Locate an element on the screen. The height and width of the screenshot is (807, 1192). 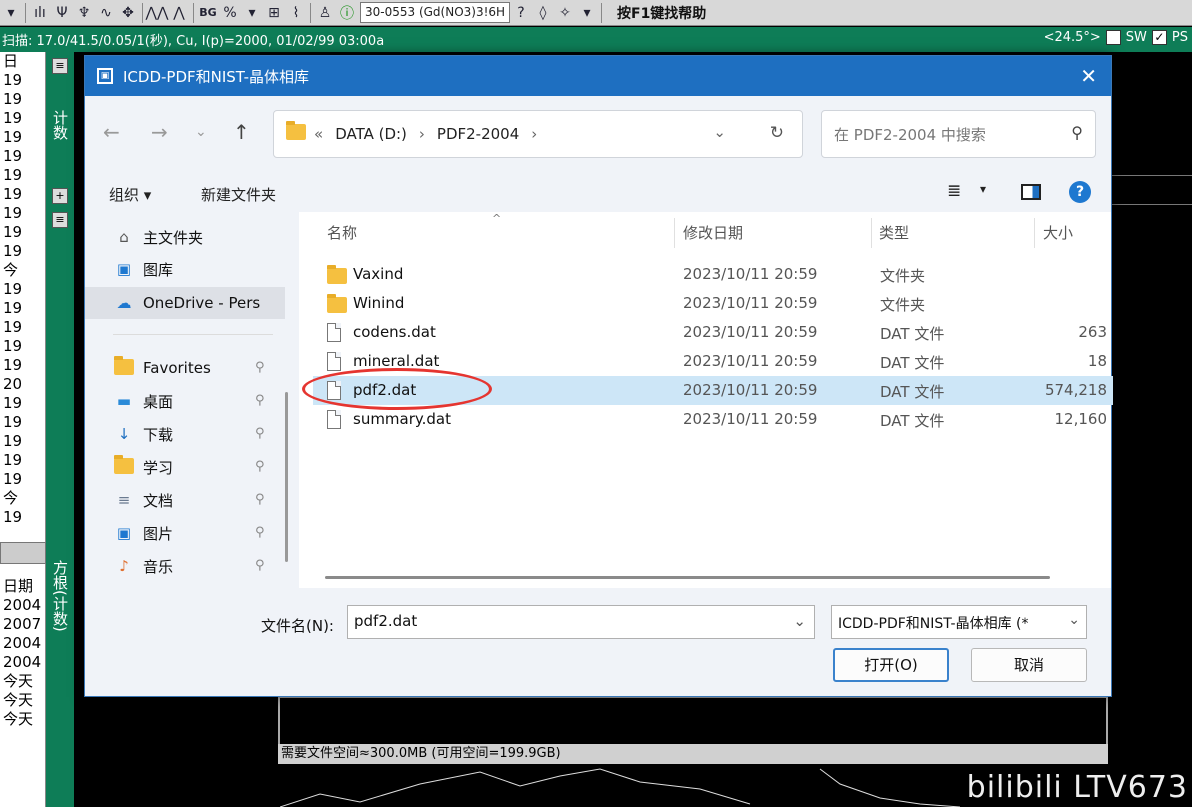
crumb-drive: DATA (D:) is located at coordinates (371, 134).